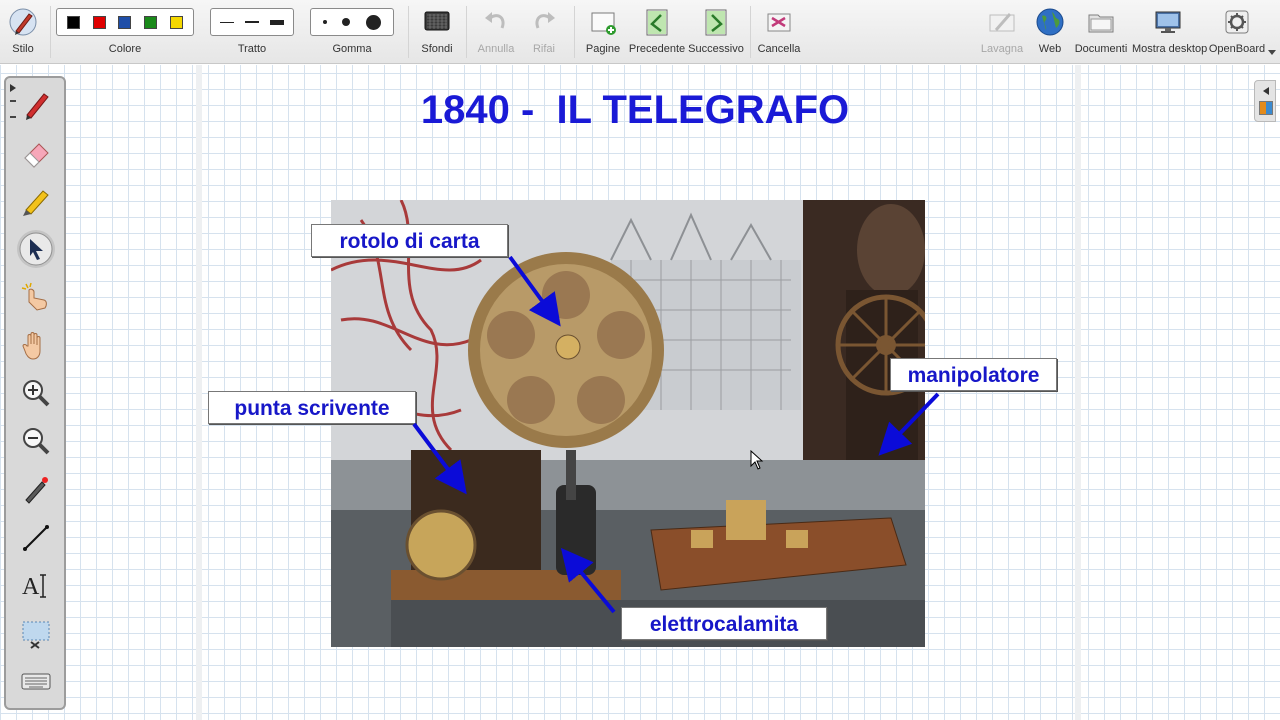  I want to click on show-desktop-button: Mostra desktop, so click(1170, 32).